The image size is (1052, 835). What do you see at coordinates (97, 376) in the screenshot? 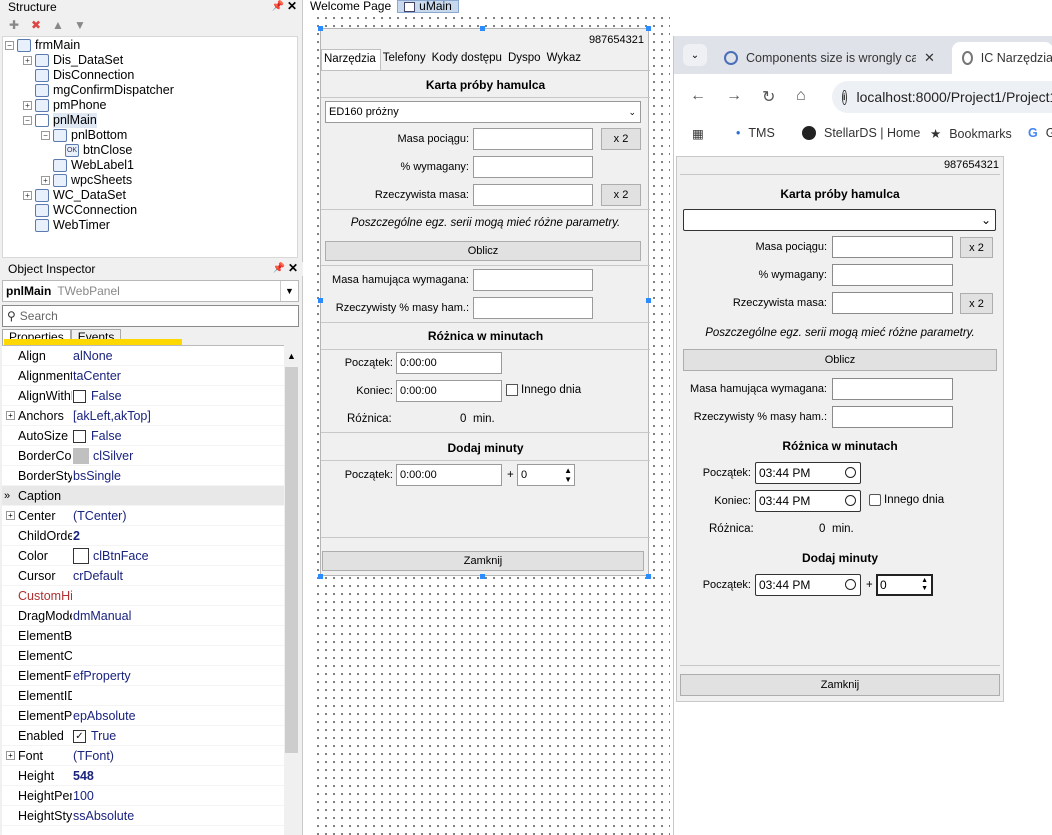
I see `property-value: taCenter` at bounding box center [97, 376].